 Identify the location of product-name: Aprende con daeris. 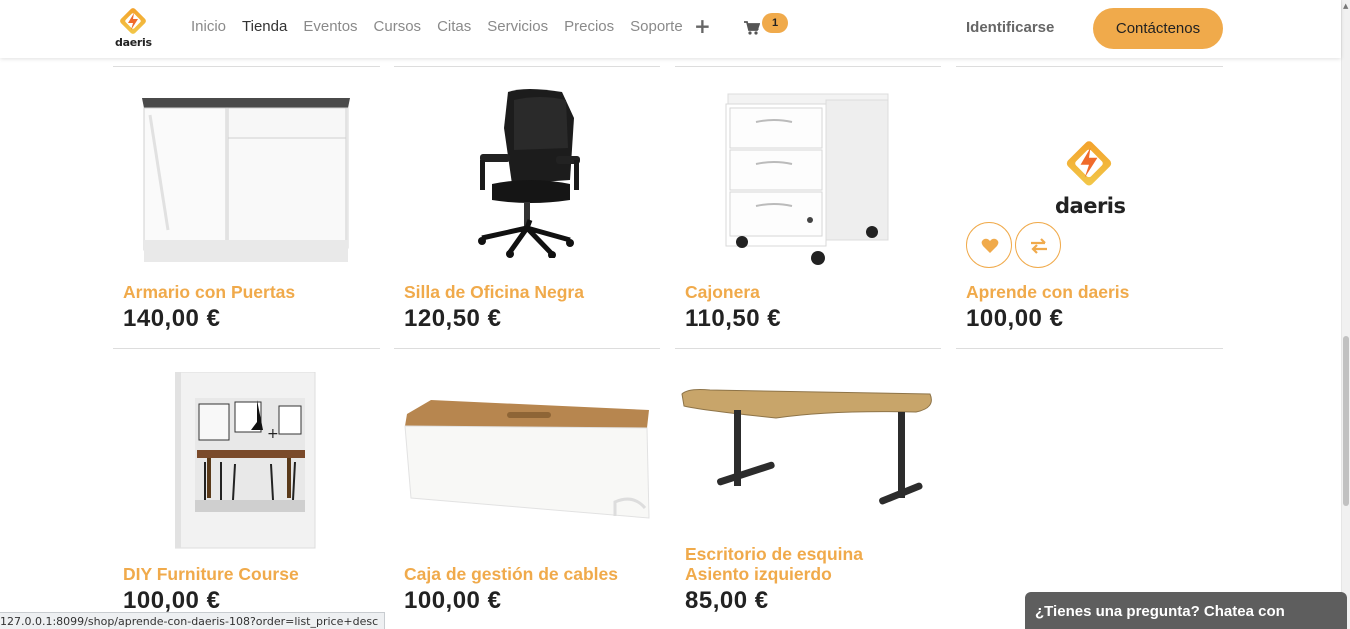
(1099, 292).